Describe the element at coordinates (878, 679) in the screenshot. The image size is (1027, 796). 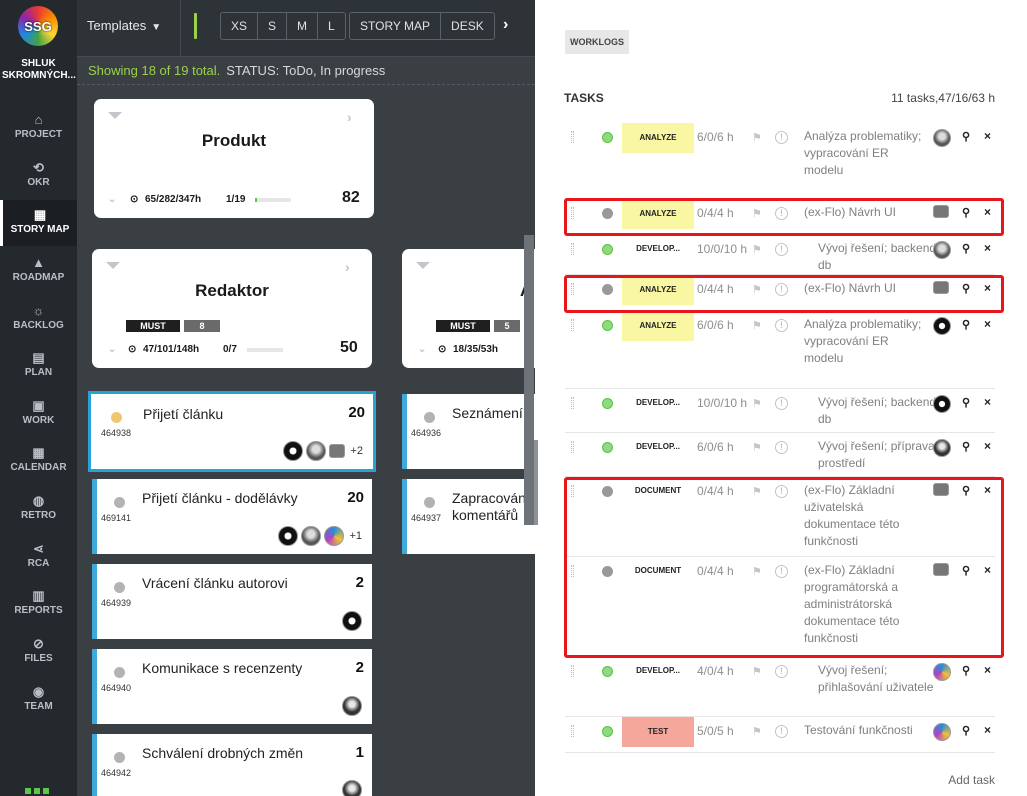
I see `task-description: Vývoj řešení; přihlašování uživatele` at that location.